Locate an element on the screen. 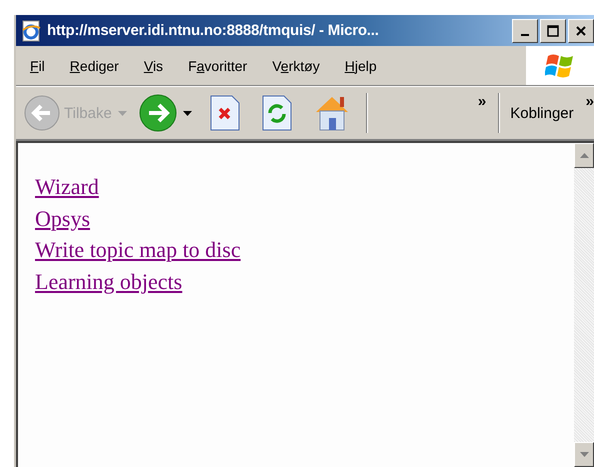  close-button is located at coordinates (581, 30).